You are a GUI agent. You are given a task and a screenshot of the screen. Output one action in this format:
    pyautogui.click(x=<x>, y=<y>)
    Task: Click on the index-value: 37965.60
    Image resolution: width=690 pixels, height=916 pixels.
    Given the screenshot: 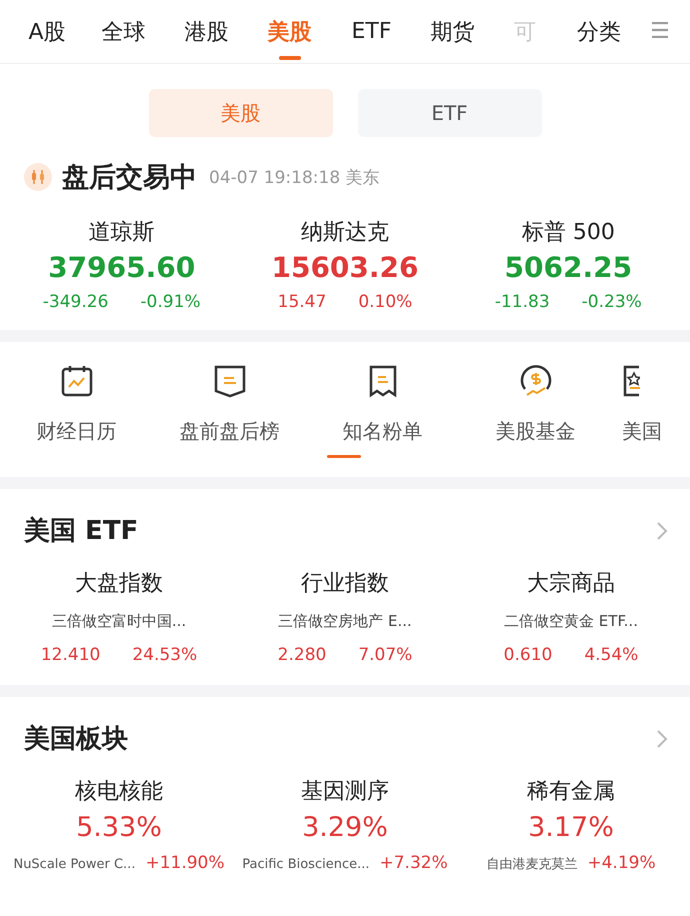 What is the action you would take?
    pyautogui.click(x=122, y=267)
    